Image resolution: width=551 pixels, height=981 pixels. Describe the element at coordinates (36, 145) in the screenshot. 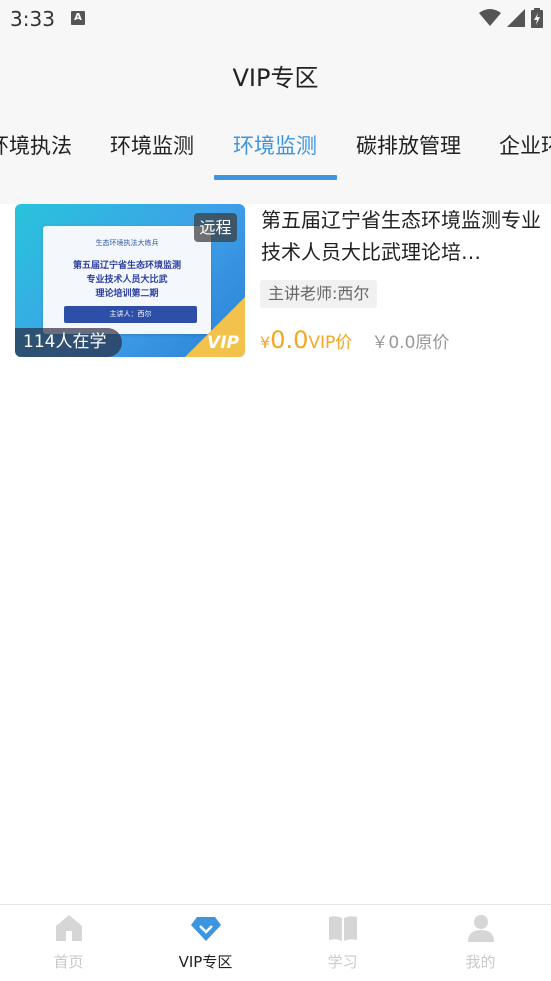

I see `tab-environment-enforcement: 环境执法` at that location.